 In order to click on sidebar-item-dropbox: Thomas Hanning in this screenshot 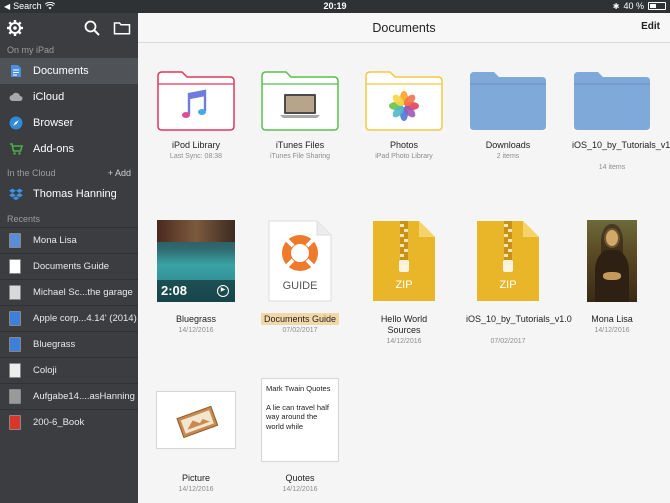, I will do `click(69, 194)`.